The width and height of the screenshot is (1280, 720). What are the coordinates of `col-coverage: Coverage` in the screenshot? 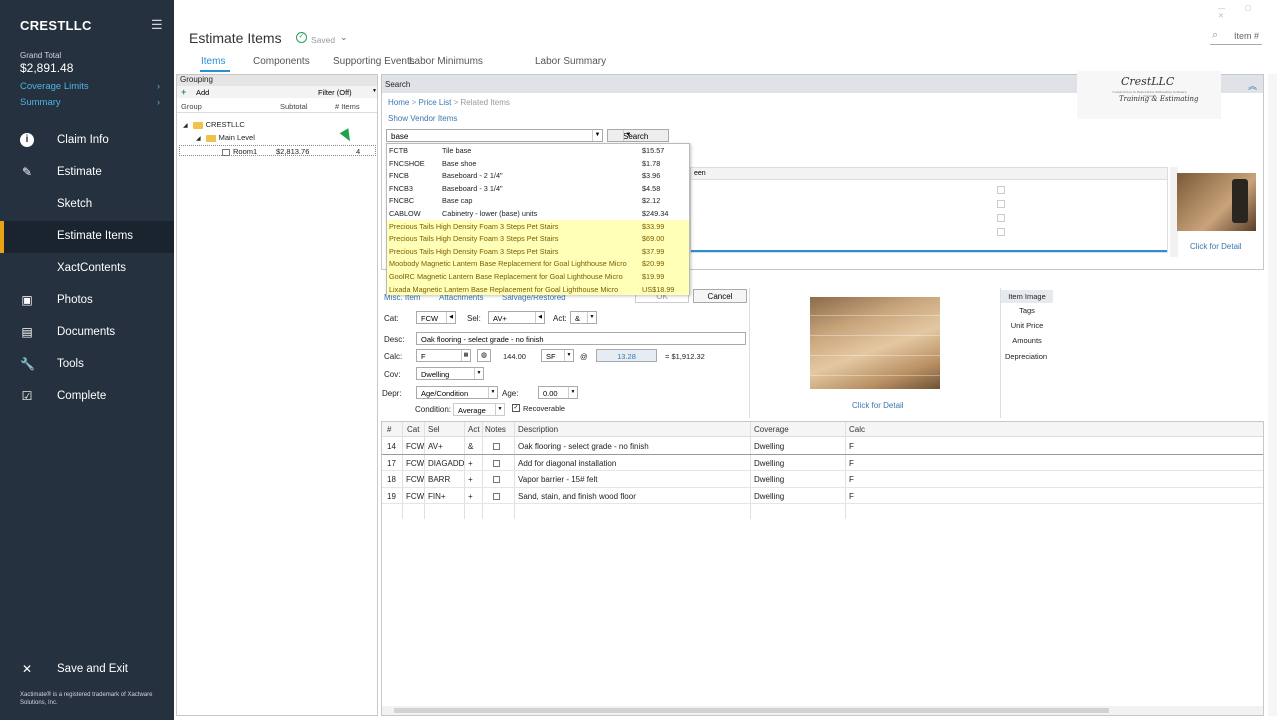 It's located at (771, 429).